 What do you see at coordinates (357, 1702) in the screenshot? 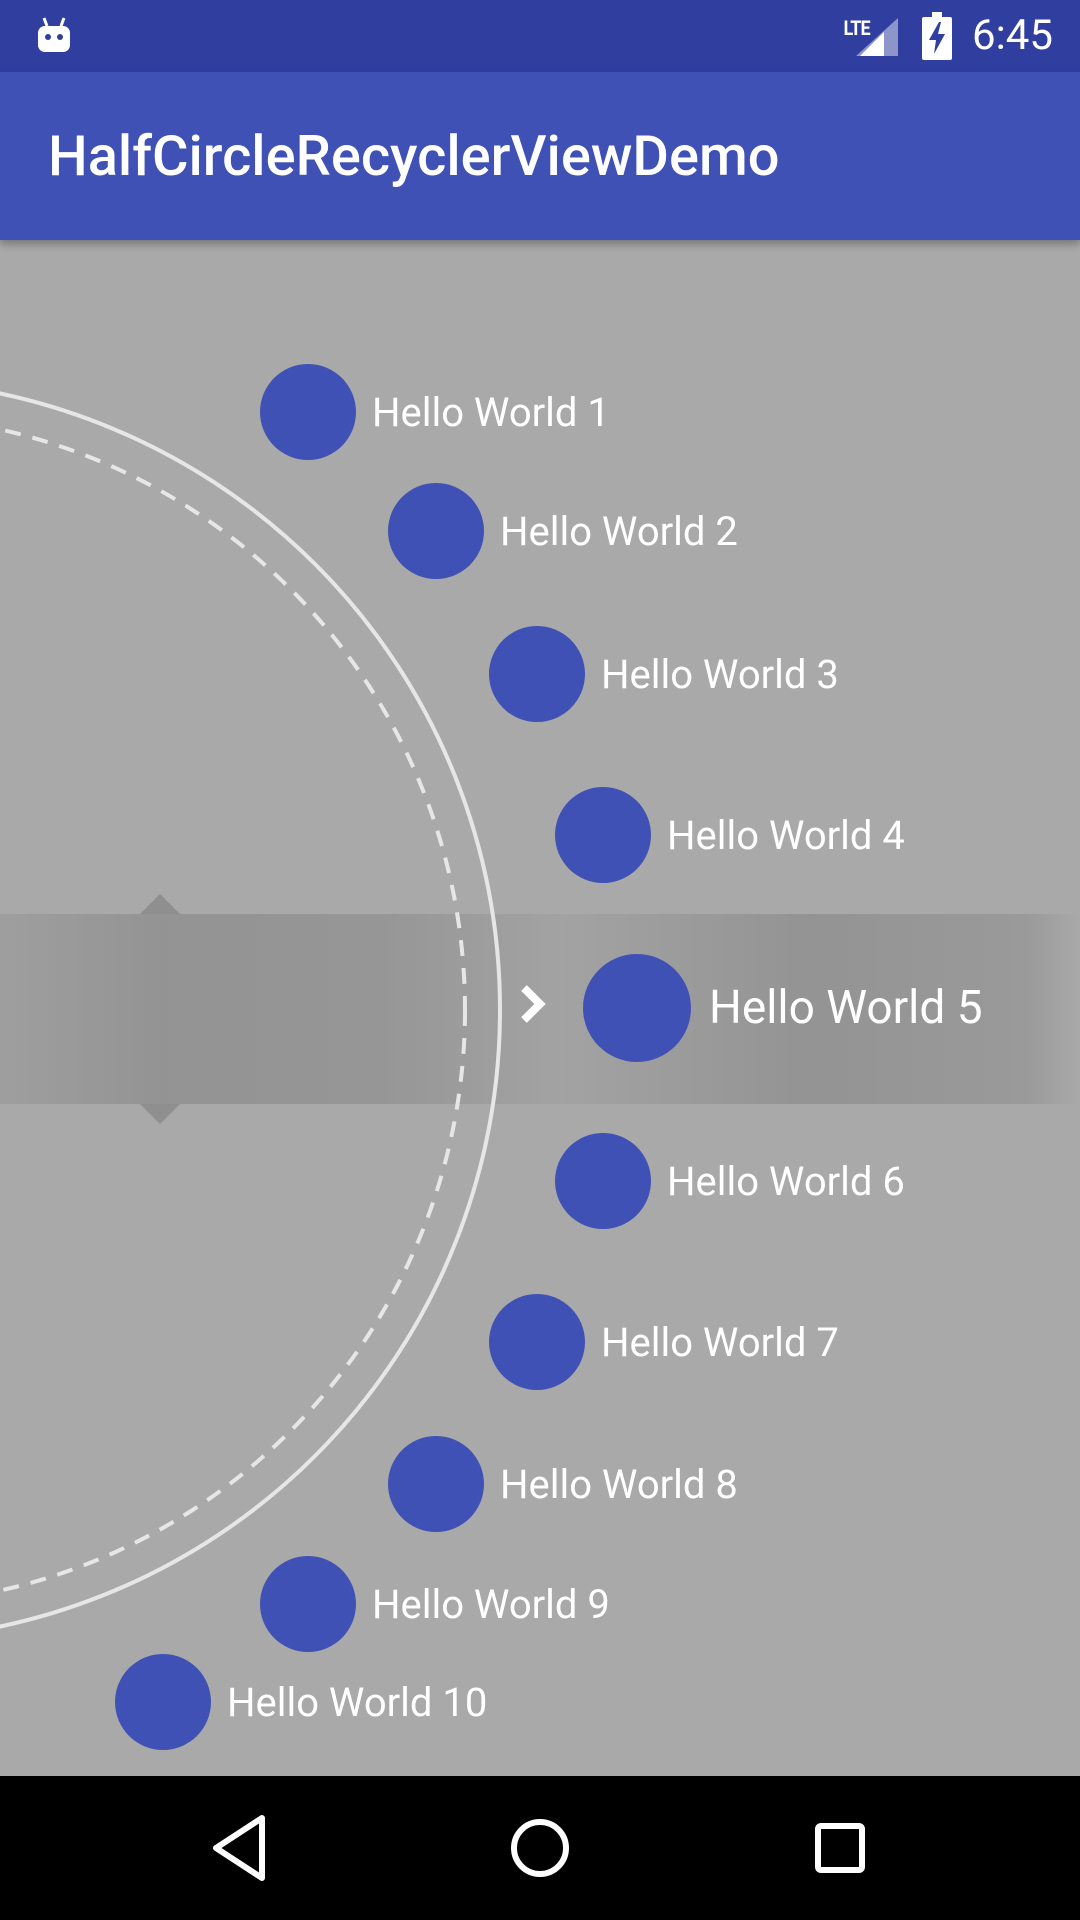
I see `item-label: Hello World 10` at bounding box center [357, 1702].